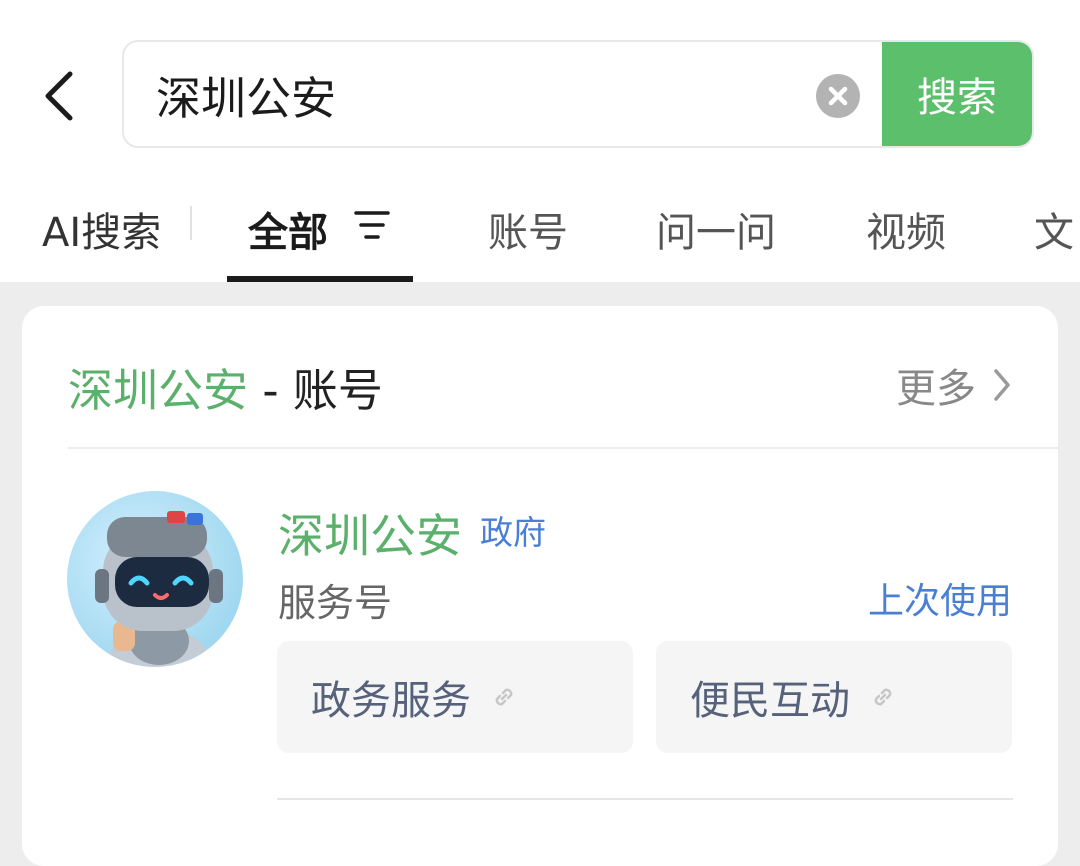 This screenshot has height=866, width=1080. Describe the element at coordinates (101, 229) in the screenshot. I see `tab-ai-search: AI搜索` at that location.